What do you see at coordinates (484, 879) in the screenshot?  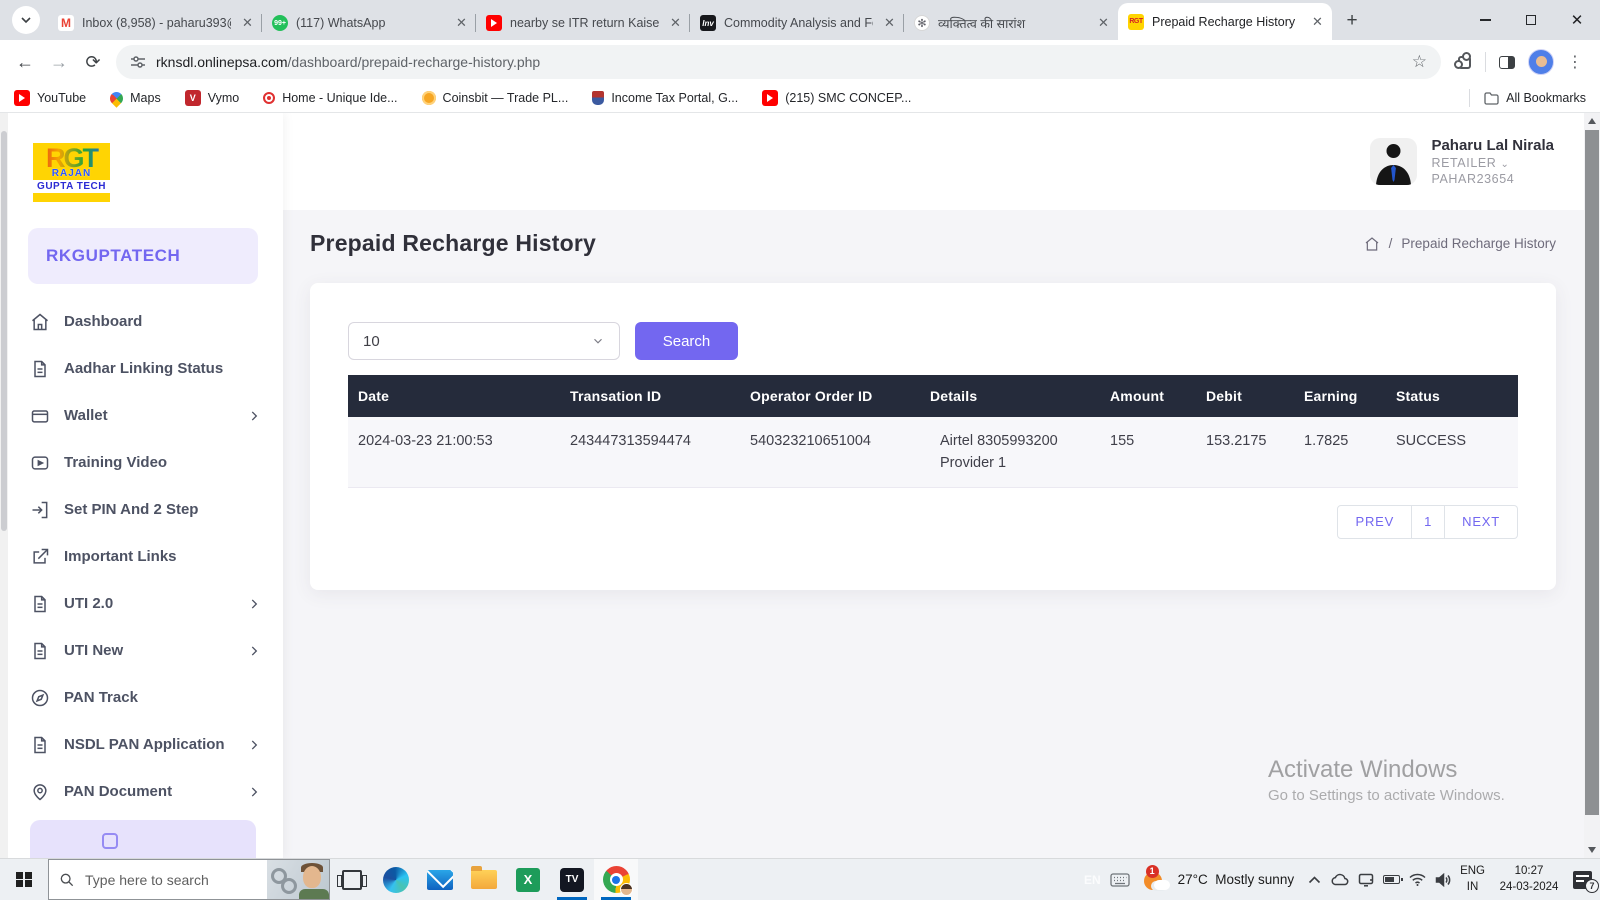 I see `taskbar-file-explorer` at bounding box center [484, 879].